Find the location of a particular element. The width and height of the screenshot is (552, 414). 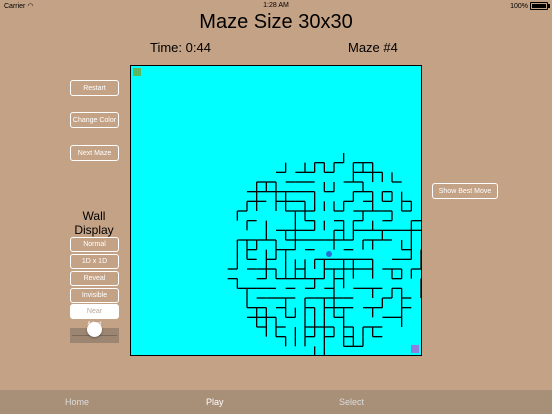

restart-button: Restart is located at coordinates (94, 88).